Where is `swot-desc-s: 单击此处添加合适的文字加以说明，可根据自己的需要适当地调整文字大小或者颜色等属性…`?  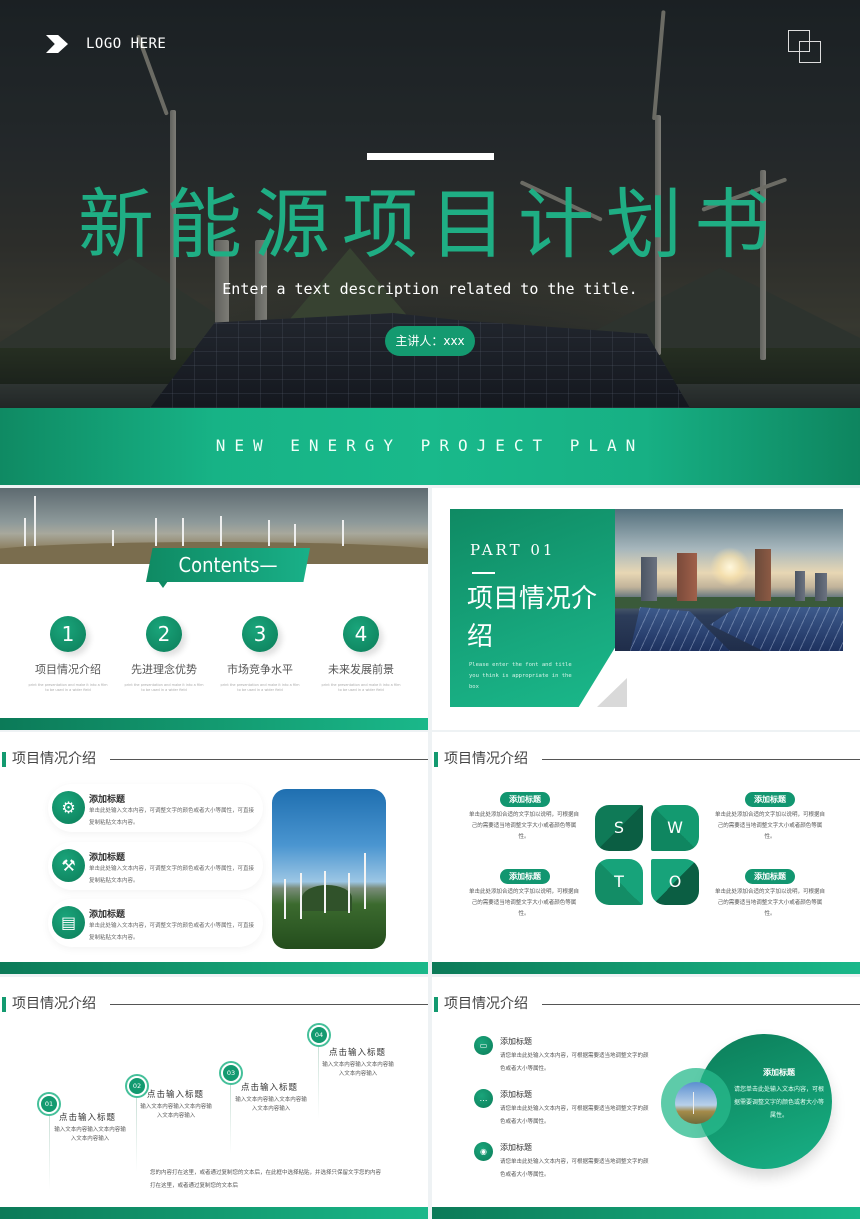
swot-desc-s: 单击此处添加合适的文字加以说明，可根据自己的需要适当地调整文字大小或者颜色等属性… is located at coordinates (523, 826).